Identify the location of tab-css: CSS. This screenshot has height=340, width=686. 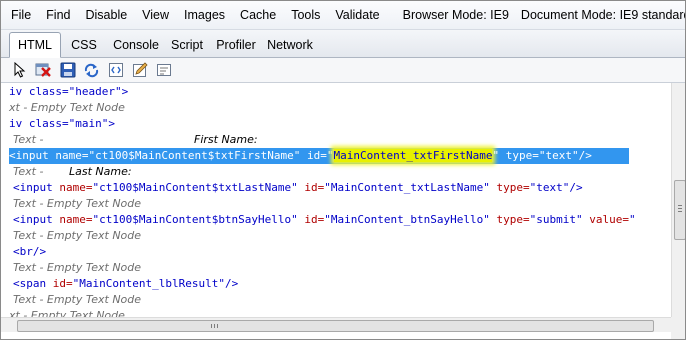
(84, 45).